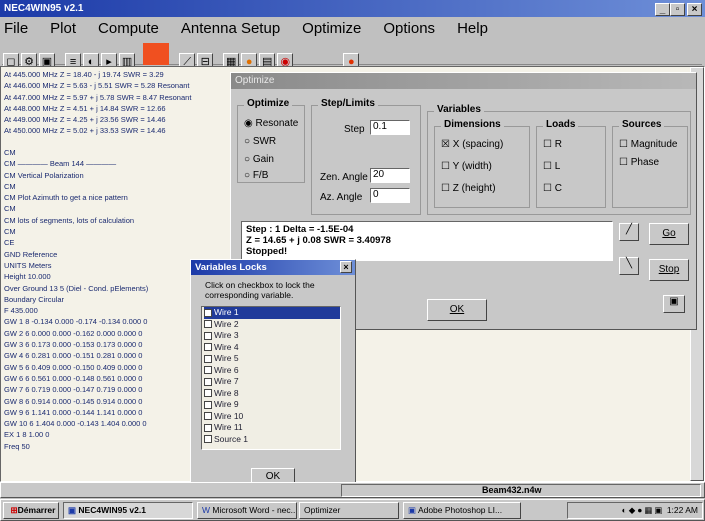 Image resolution: width=705 pixels, height=521 pixels. I want to click on check-label: Magnitude, so click(654, 144).